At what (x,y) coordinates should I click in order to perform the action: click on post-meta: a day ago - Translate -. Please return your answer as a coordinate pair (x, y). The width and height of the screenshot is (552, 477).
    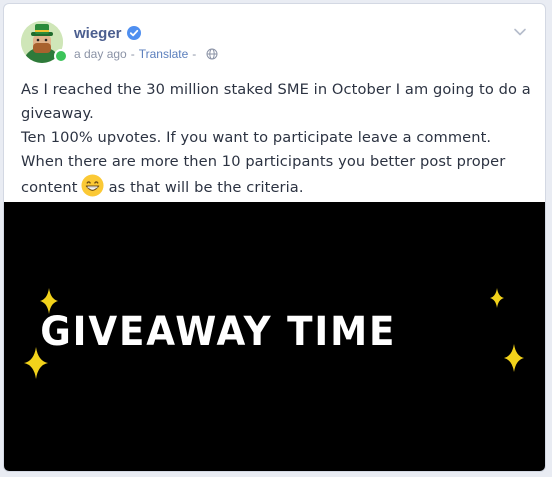
    Looking at the image, I should click on (146, 54).